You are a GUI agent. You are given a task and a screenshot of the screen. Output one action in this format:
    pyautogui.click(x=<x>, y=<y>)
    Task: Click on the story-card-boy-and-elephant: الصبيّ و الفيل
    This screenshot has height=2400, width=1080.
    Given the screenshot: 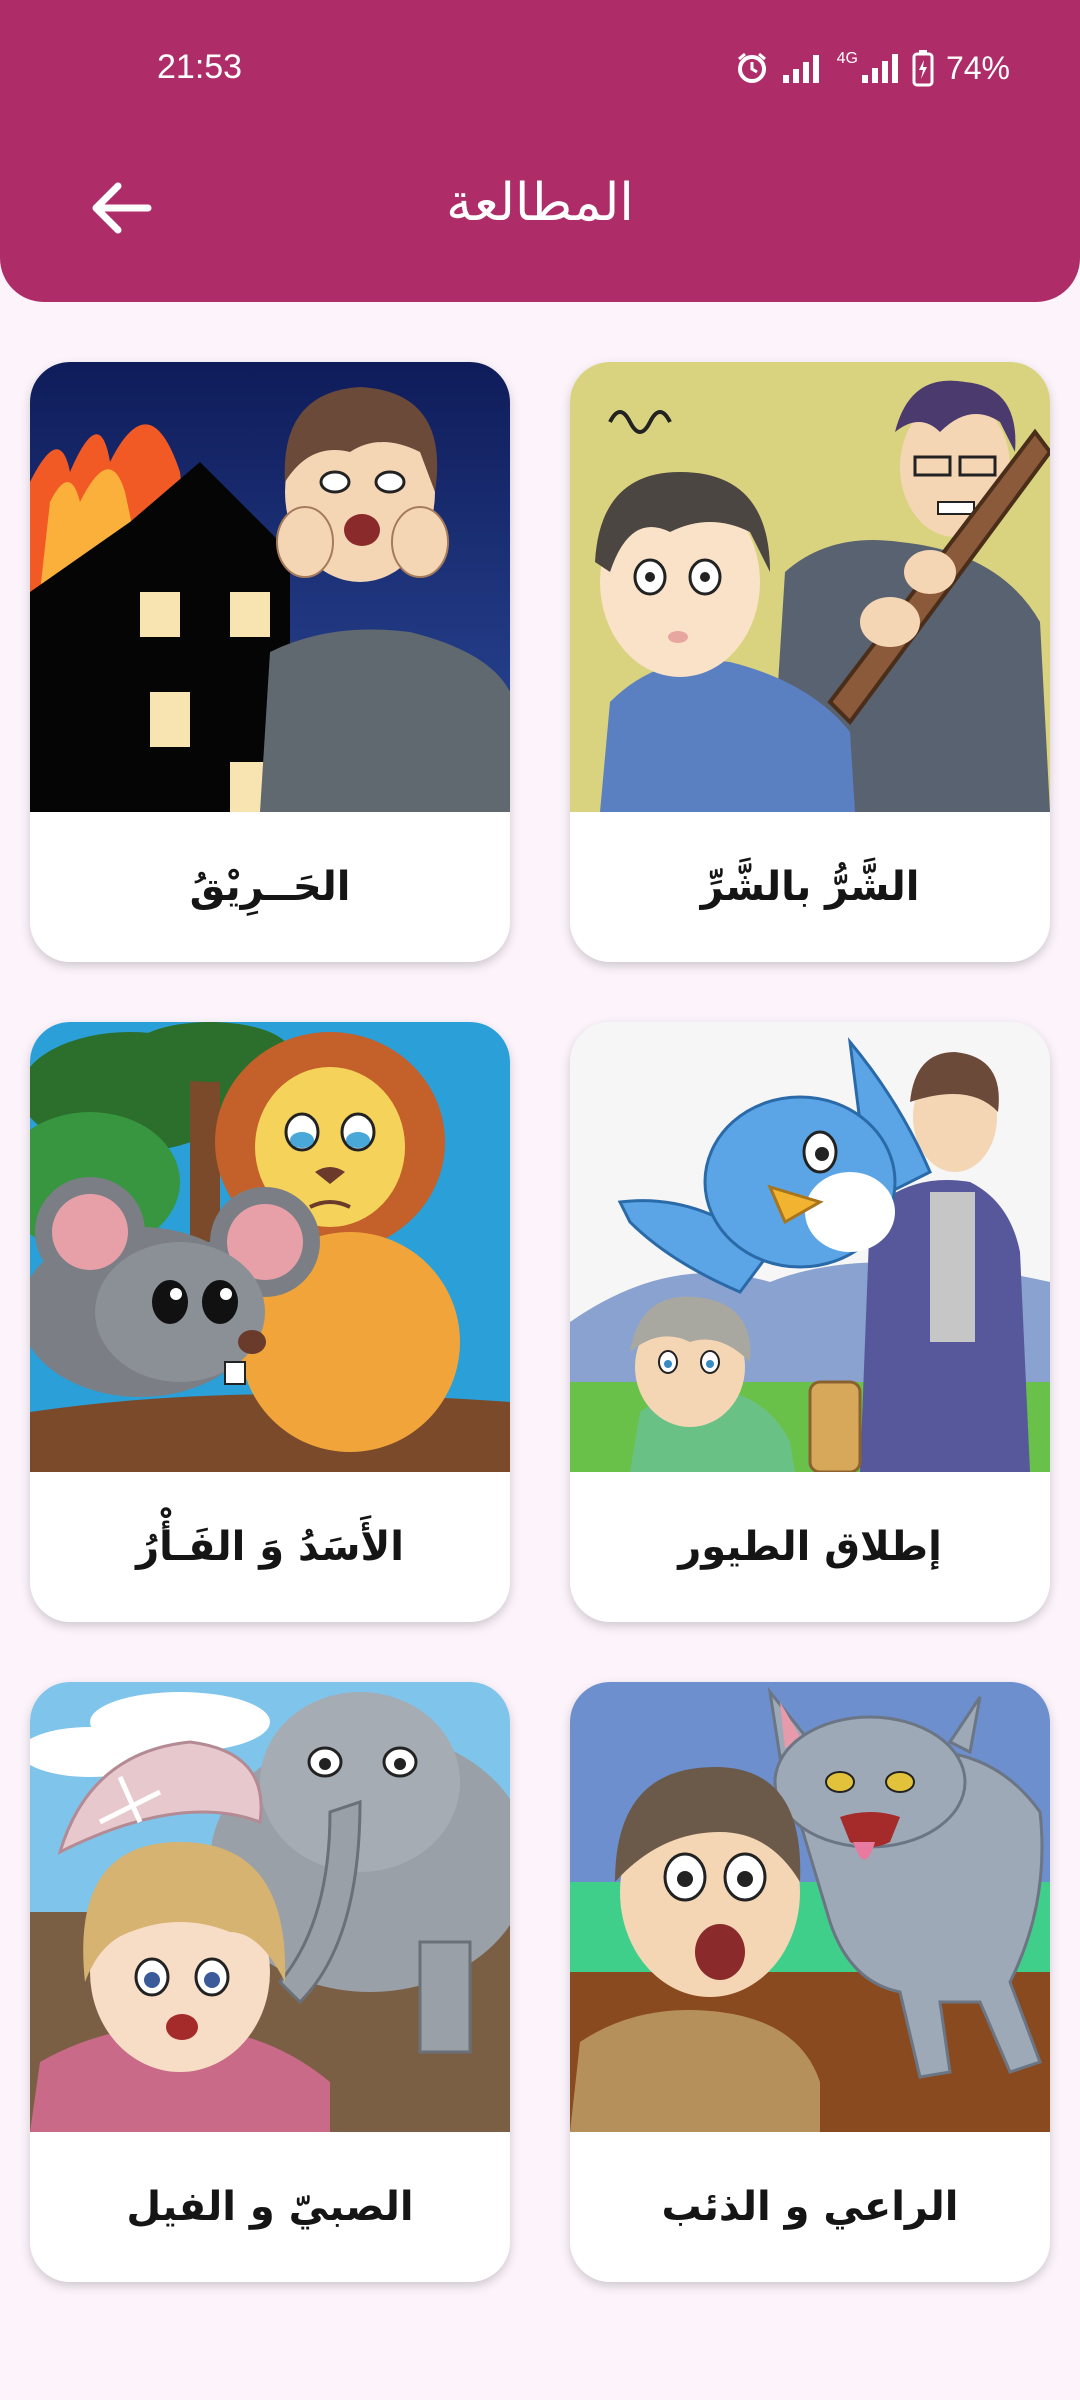 What is the action you would take?
    pyautogui.click(x=270, y=1982)
    